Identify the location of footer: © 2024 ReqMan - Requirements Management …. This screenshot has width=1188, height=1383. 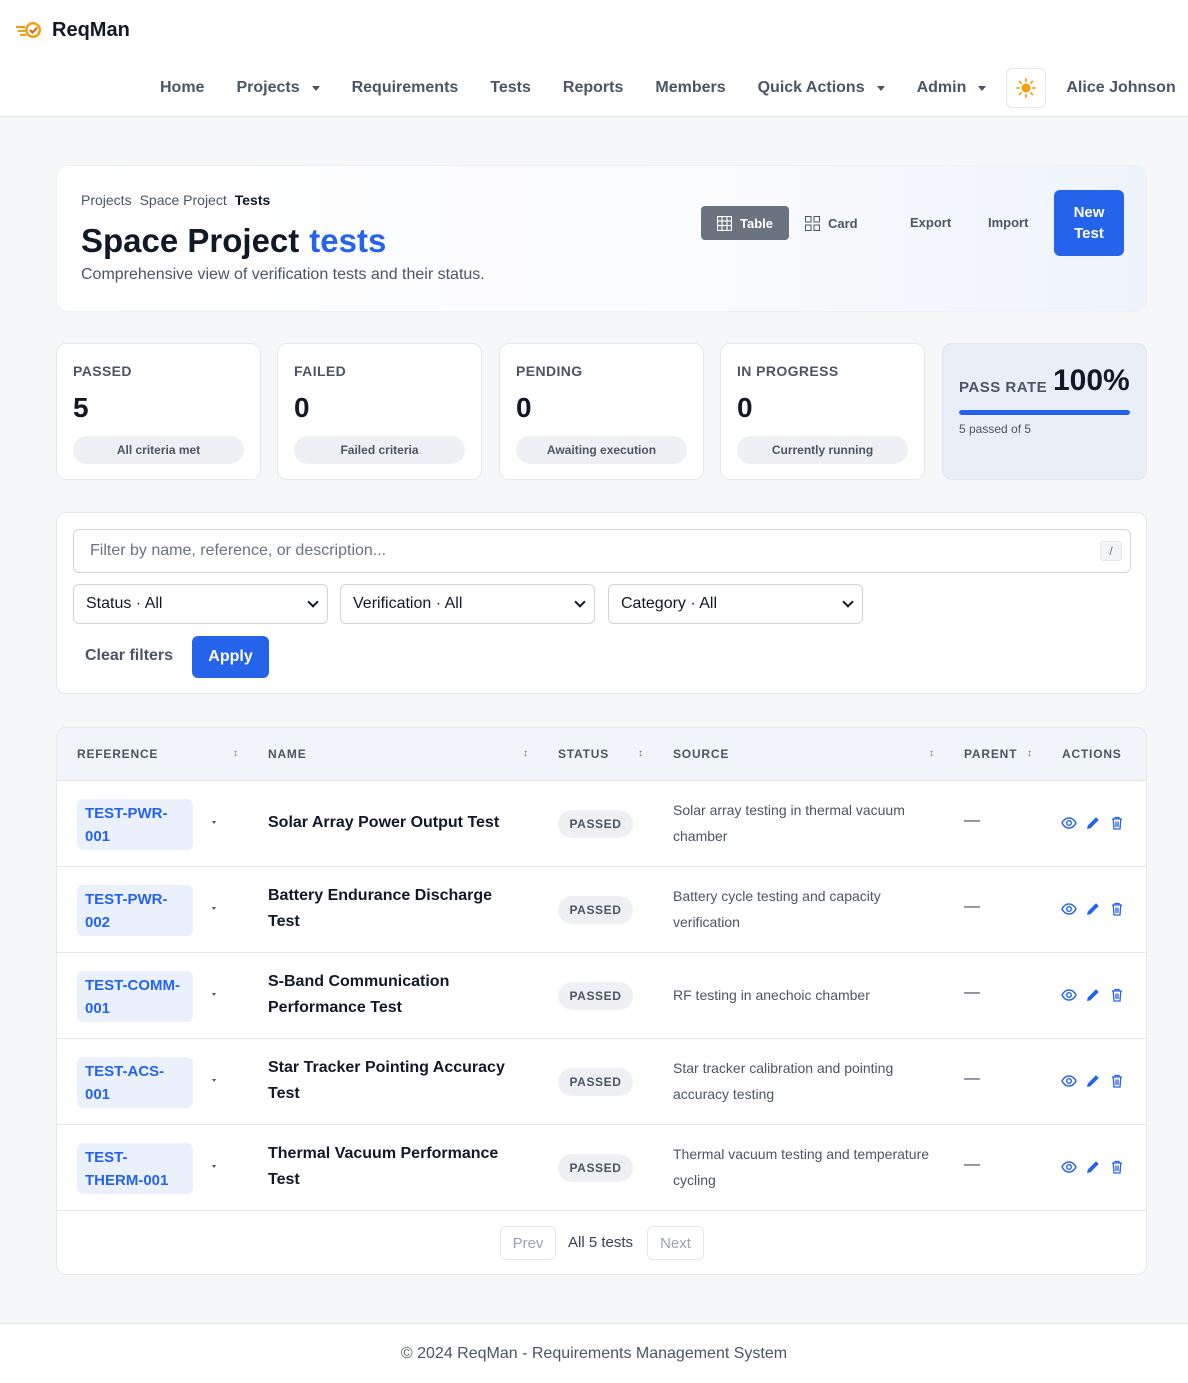
(594, 1353).